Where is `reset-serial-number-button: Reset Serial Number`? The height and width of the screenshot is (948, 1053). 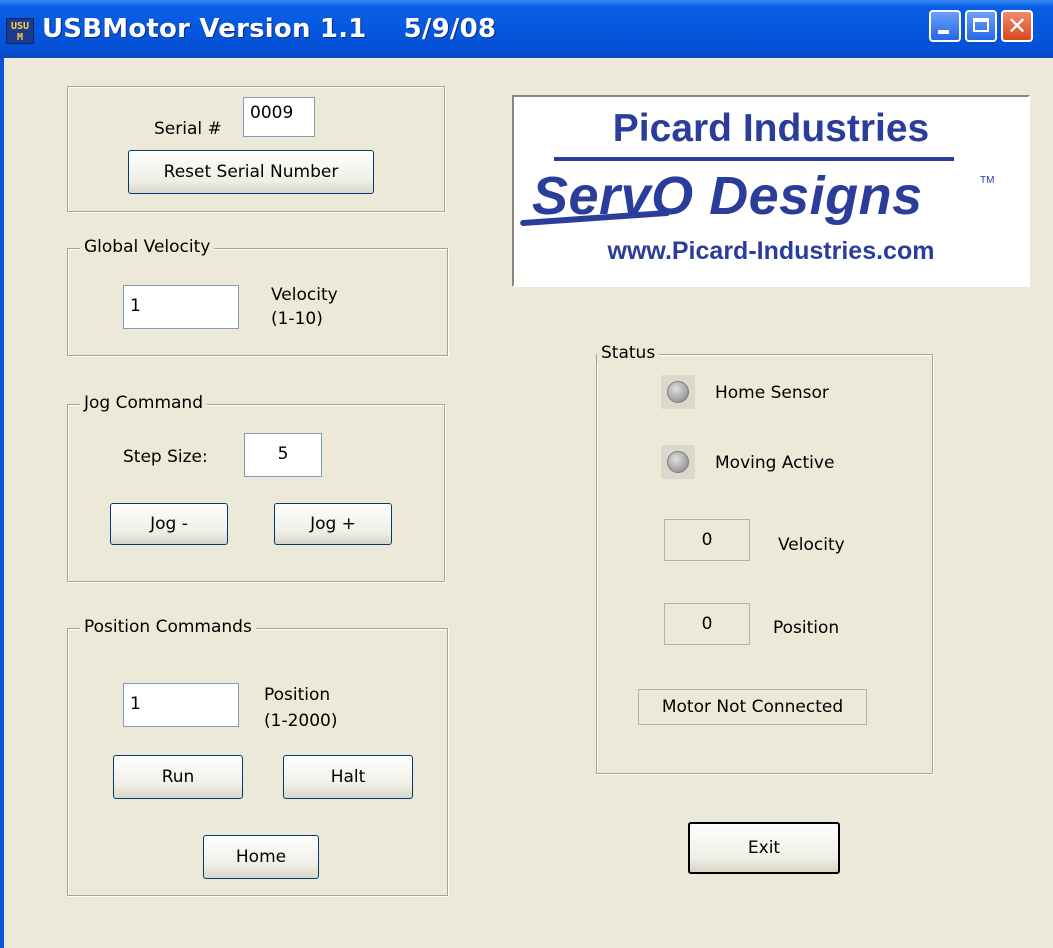
reset-serial-number-button: Reset Serial Number is located at coordinates (251, 172).